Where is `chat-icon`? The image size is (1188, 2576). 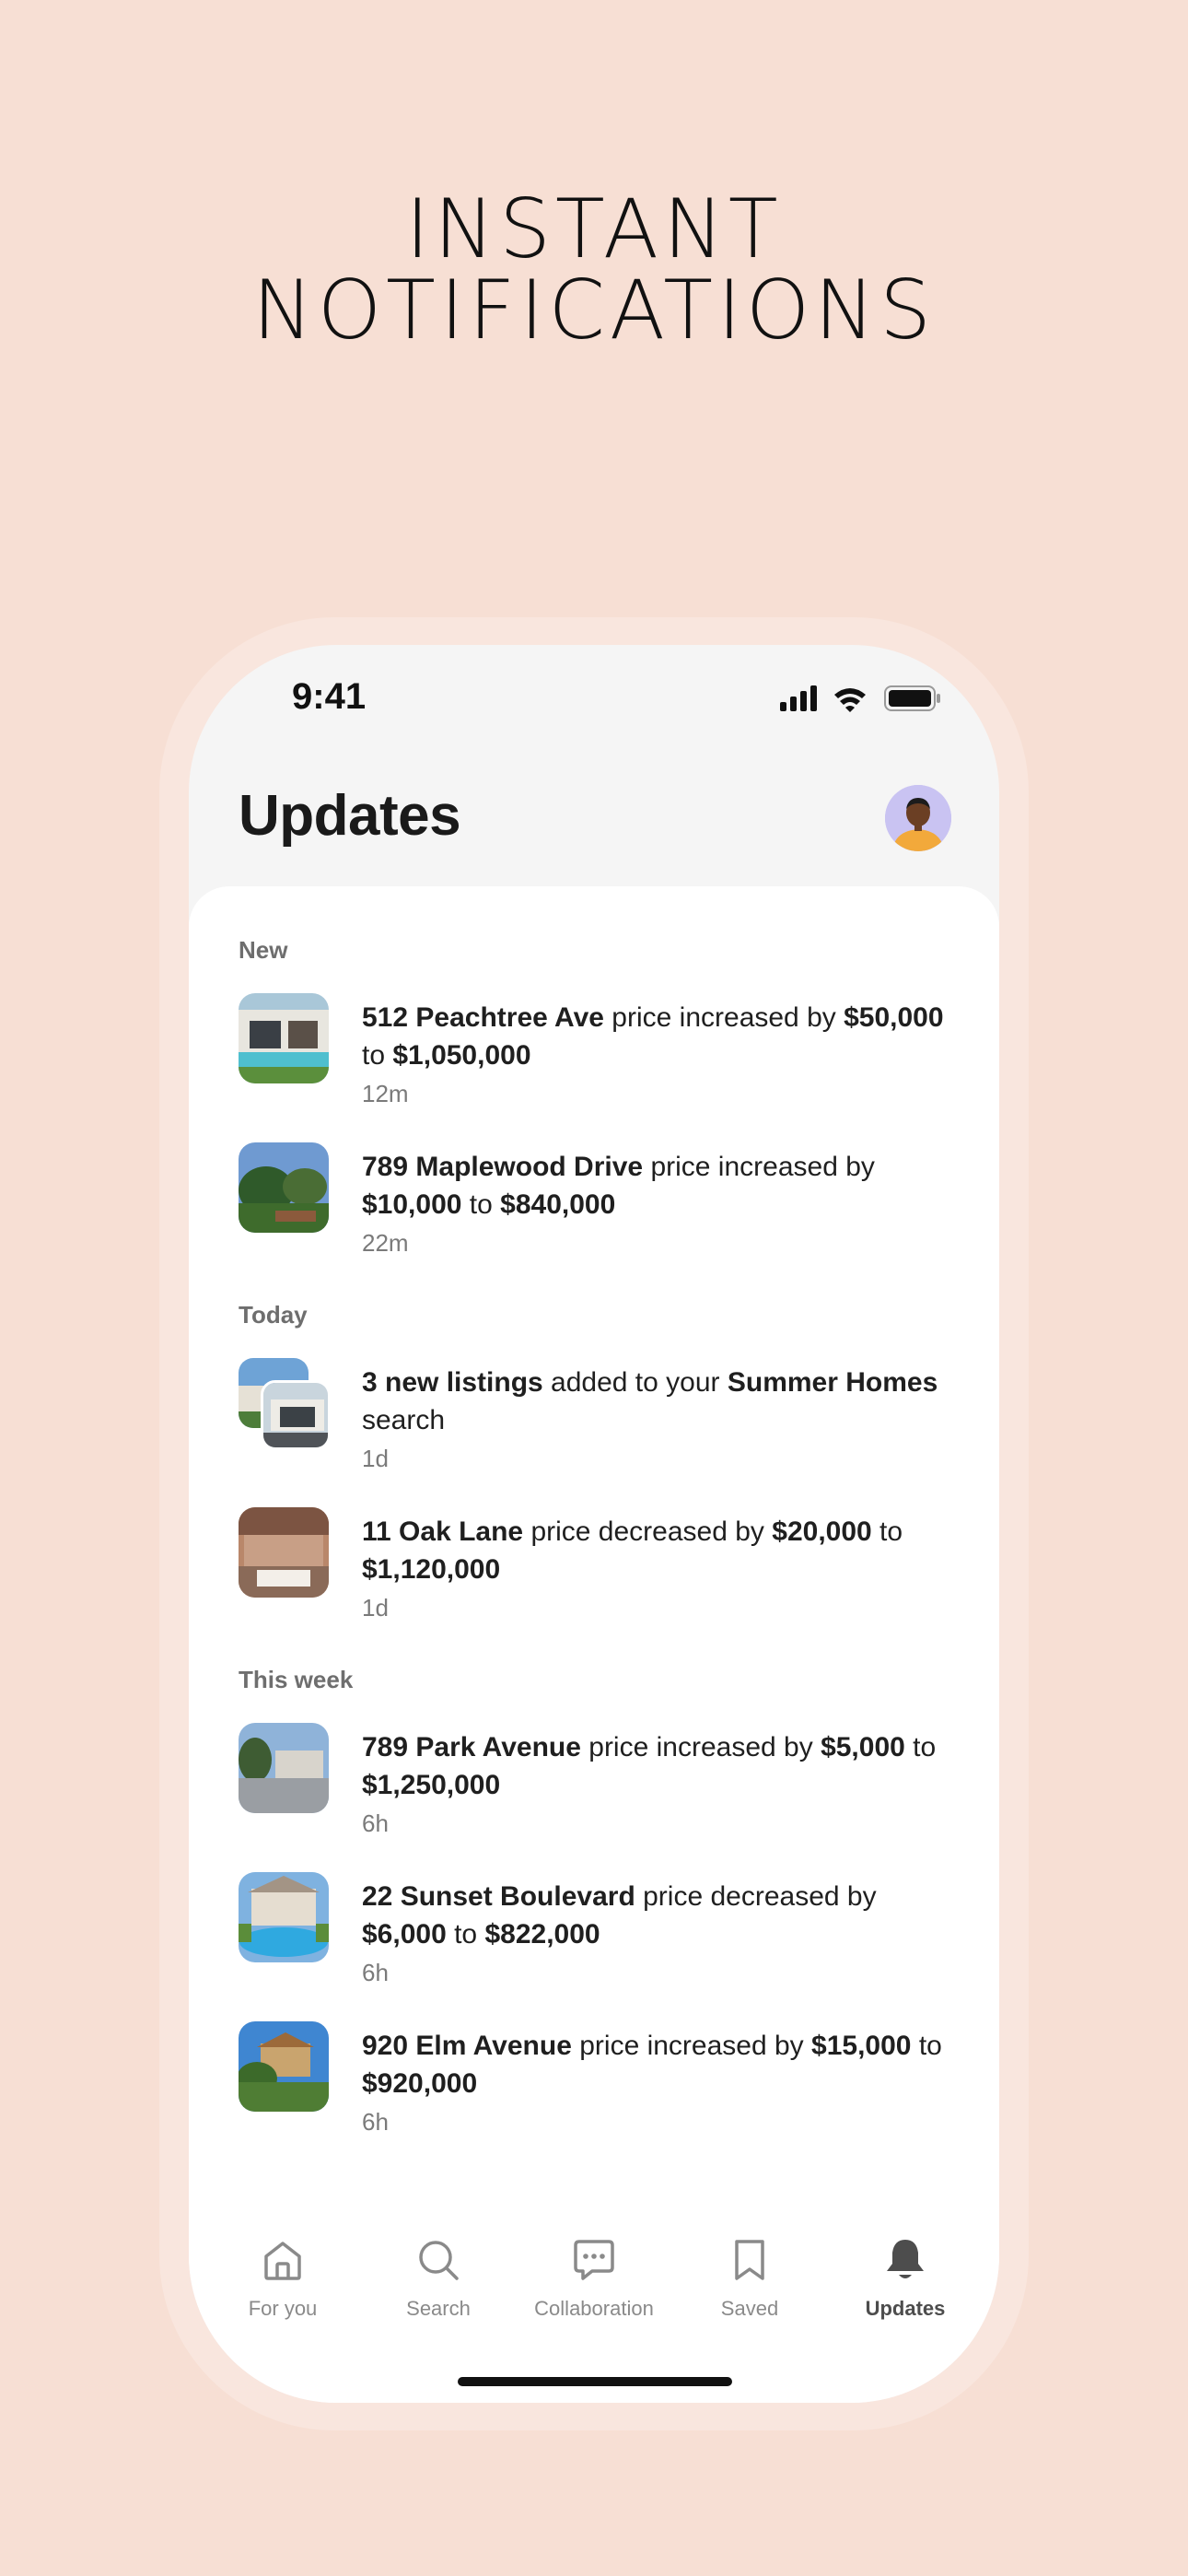 chat-icon is located at coordinates (594, 2260).